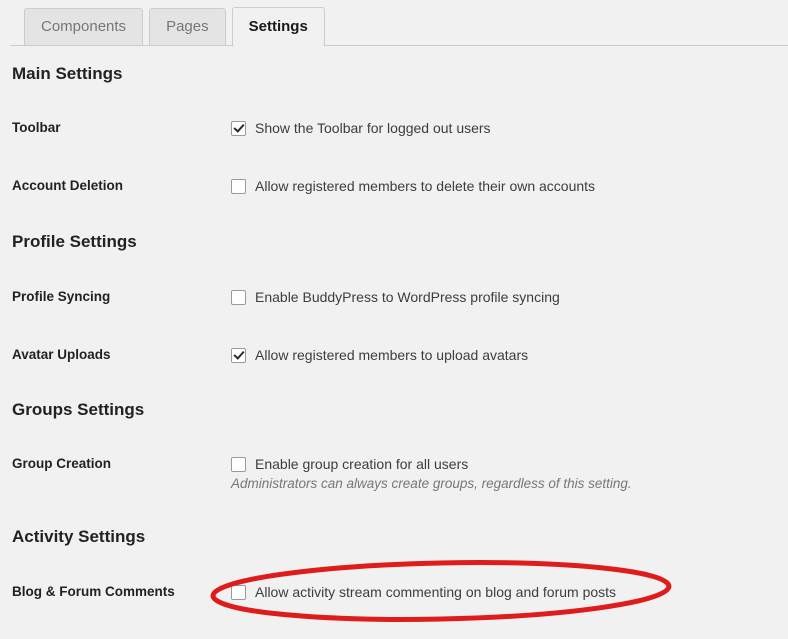 The height and width of the screenshot is (639, 788). What do you see at coordinates (61, 296) in the screenshot?
I see `row-label-profile-syncing: Profile Syncing` at bounding box center [61, 296].